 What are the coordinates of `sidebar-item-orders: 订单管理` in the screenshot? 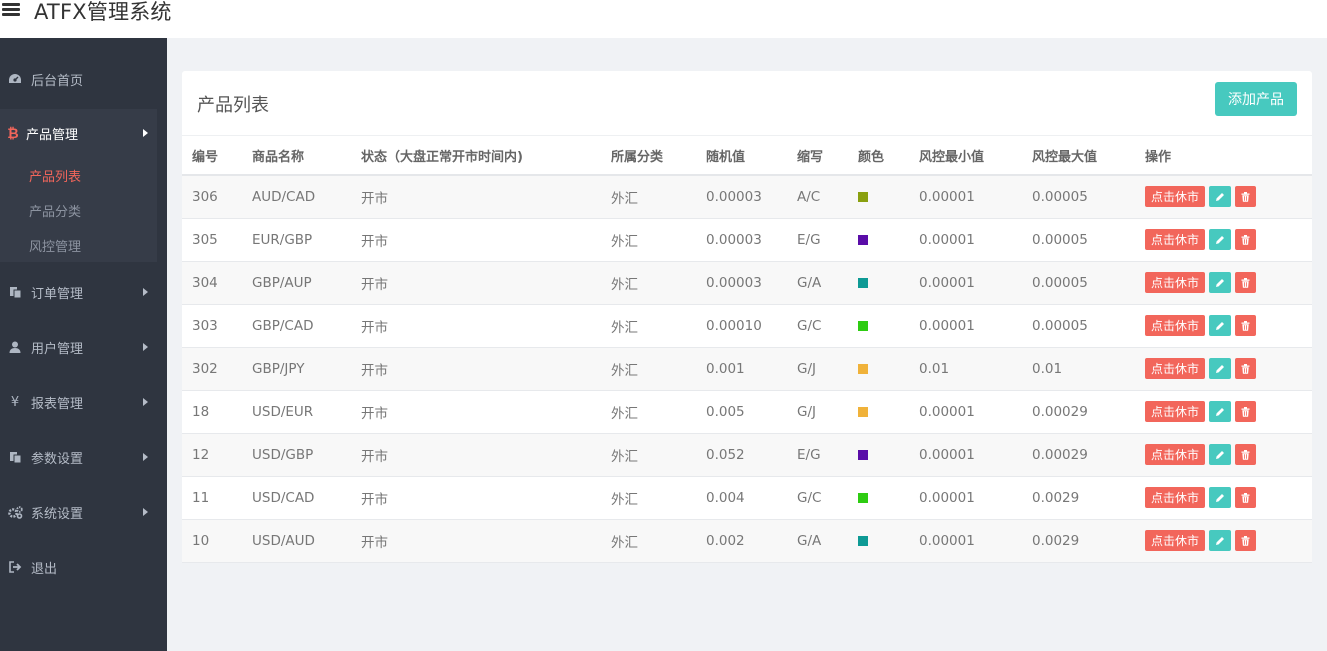 It's located at (83, 292).